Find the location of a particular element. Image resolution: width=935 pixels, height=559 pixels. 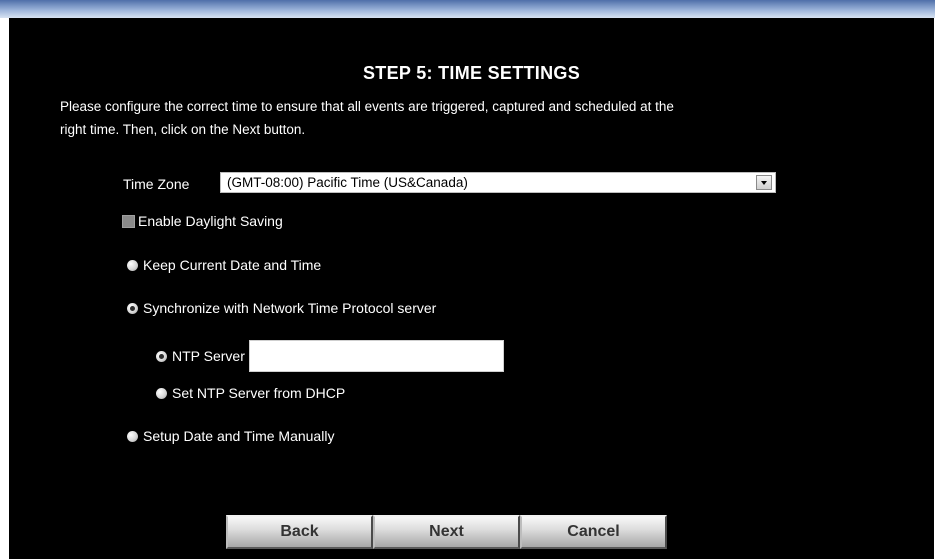

cancel-button: Cancel is located at coordinates (593, 532).